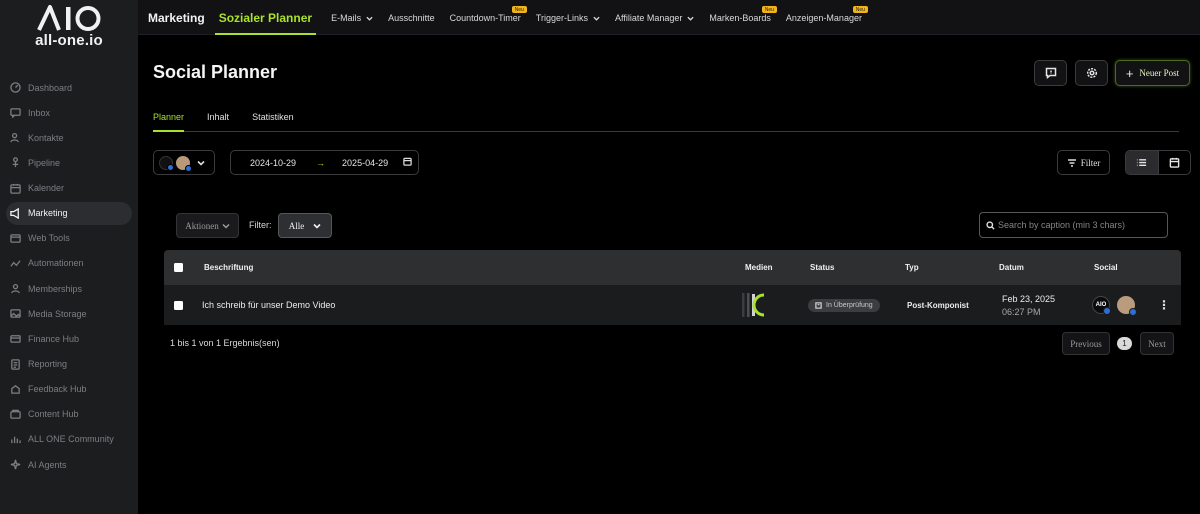 The width and height of the screenshot is (1200, 514). What do you see at coordinates (1011, 267) in the screenshot?
I see `header-date: Datum` at bounding box center [1011, 267].